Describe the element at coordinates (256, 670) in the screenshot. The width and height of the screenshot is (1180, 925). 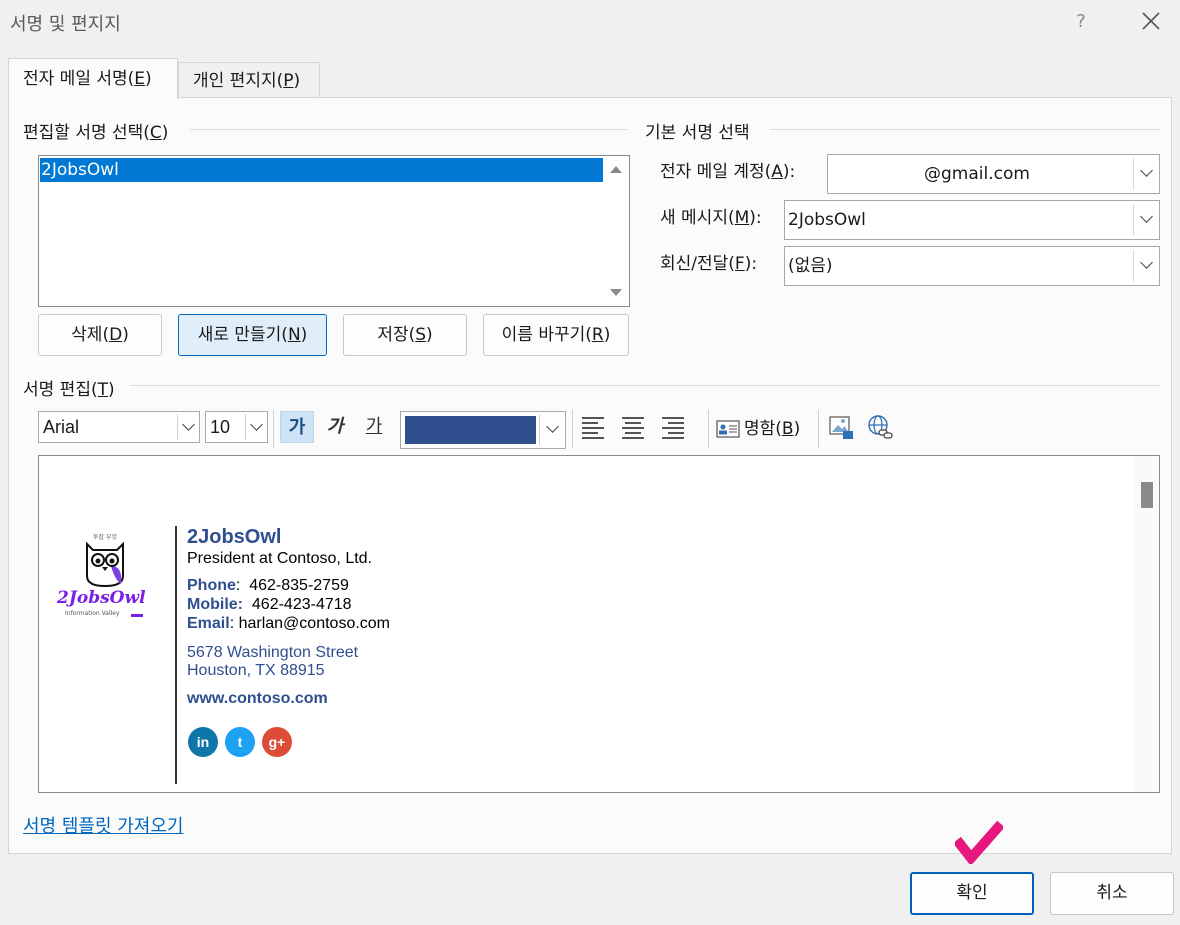
I see `sig-address-line2: Houston, TX 88915` at that location.